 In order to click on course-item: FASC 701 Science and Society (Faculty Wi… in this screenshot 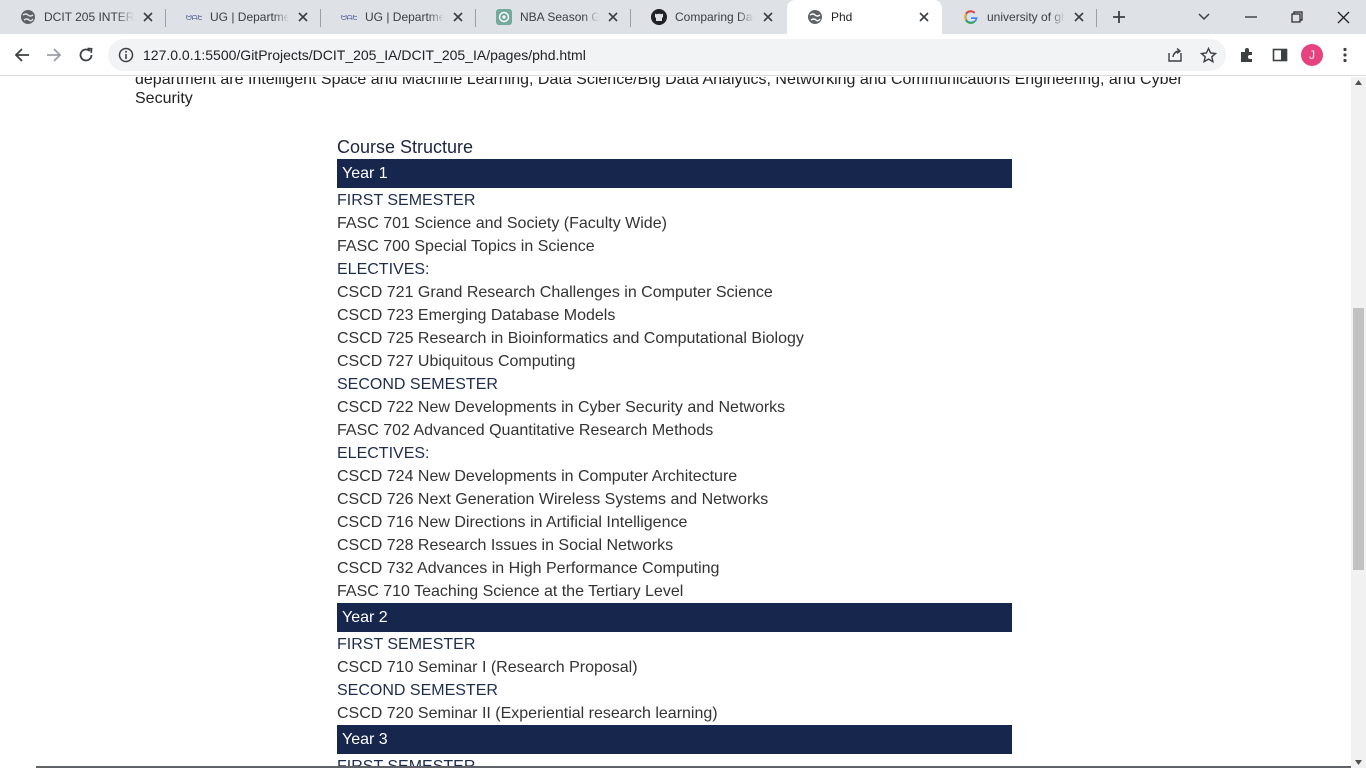, I will do `click(502, 223)`.